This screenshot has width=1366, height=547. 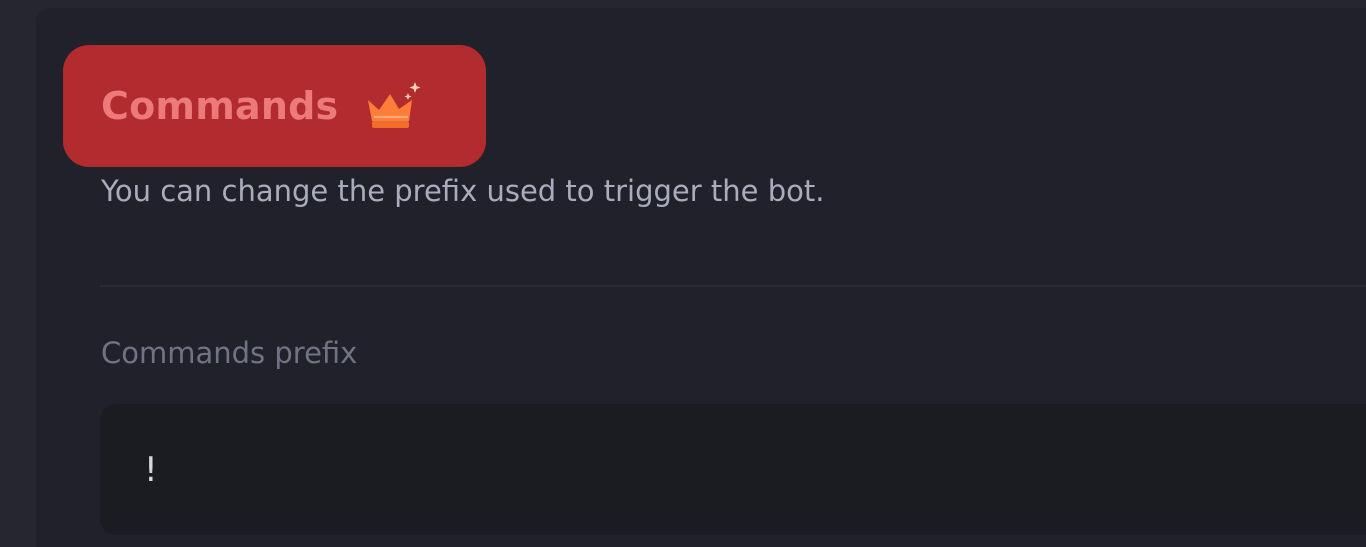 I want to click on section-title-chip: Commands, so click(x=274, y=106).